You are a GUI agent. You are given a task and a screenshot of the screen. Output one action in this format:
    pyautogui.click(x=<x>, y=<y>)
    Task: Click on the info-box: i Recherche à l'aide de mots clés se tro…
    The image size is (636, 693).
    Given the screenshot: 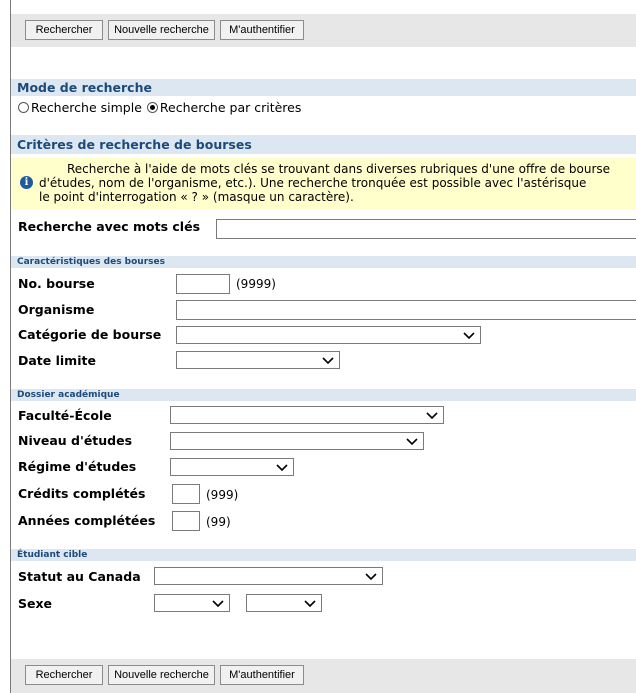 What is the action you would take?
    pyautogui.click(x=323, y=184)
    